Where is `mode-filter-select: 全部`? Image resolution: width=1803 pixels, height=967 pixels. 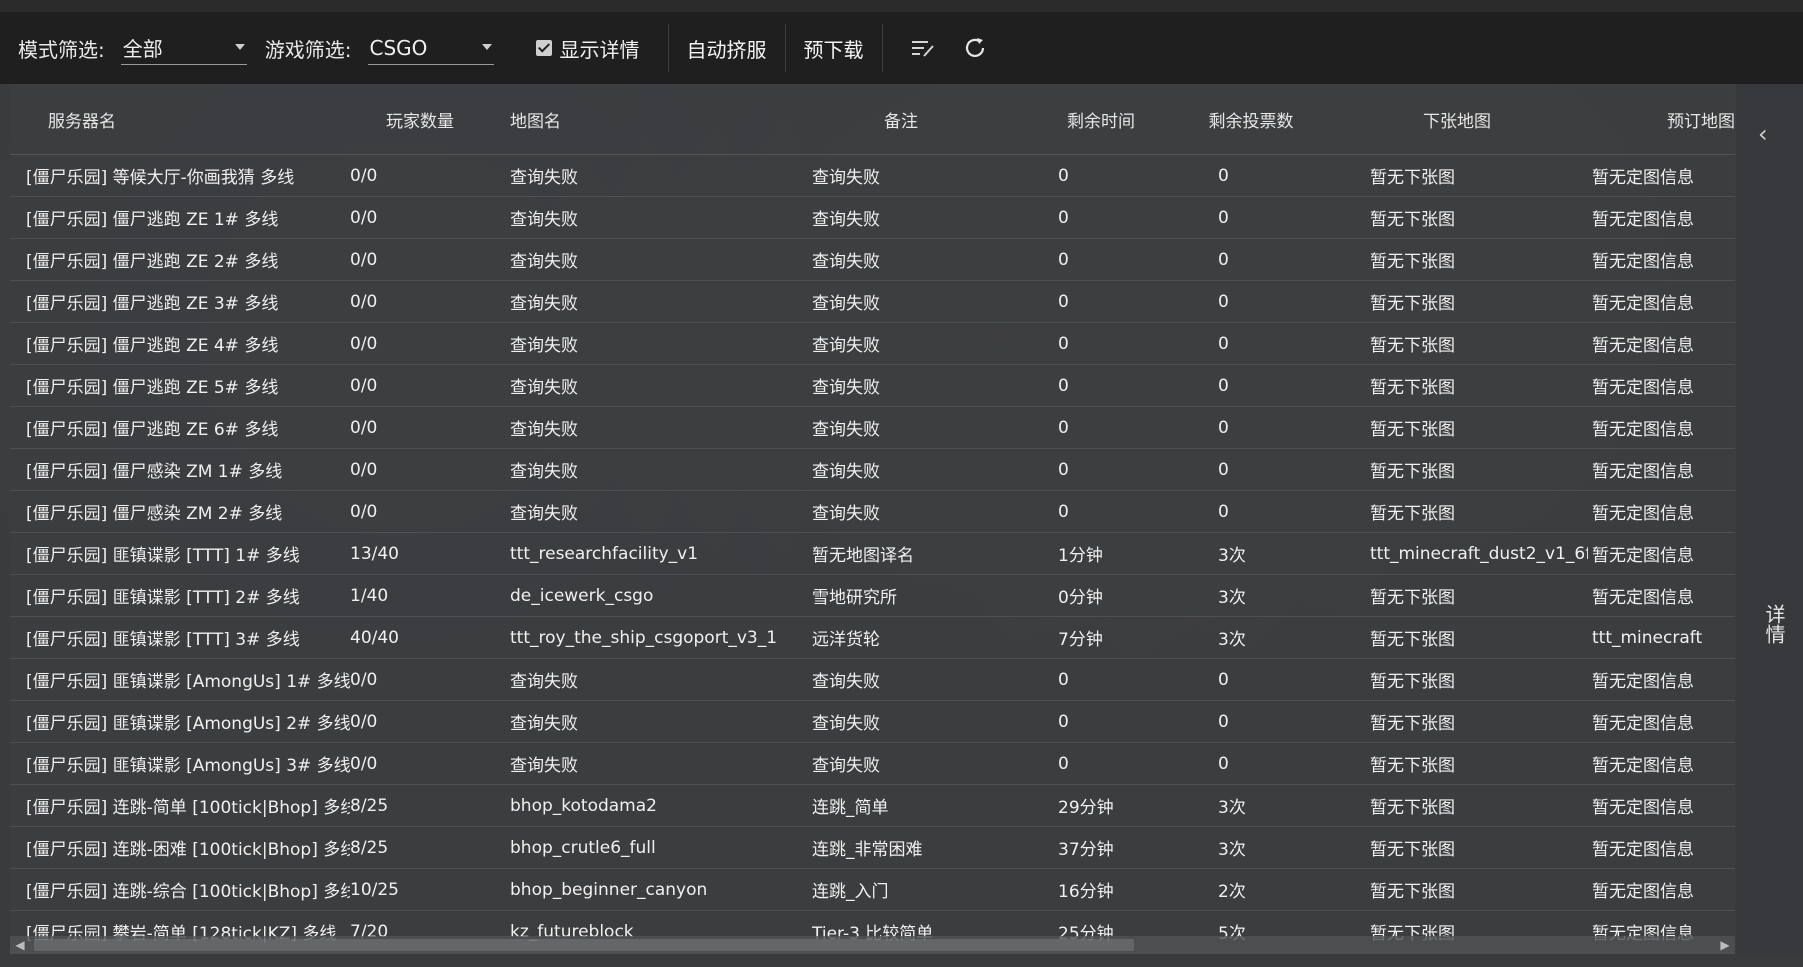 mode-filter-select: 全部 is located at coordinates (183, 48).